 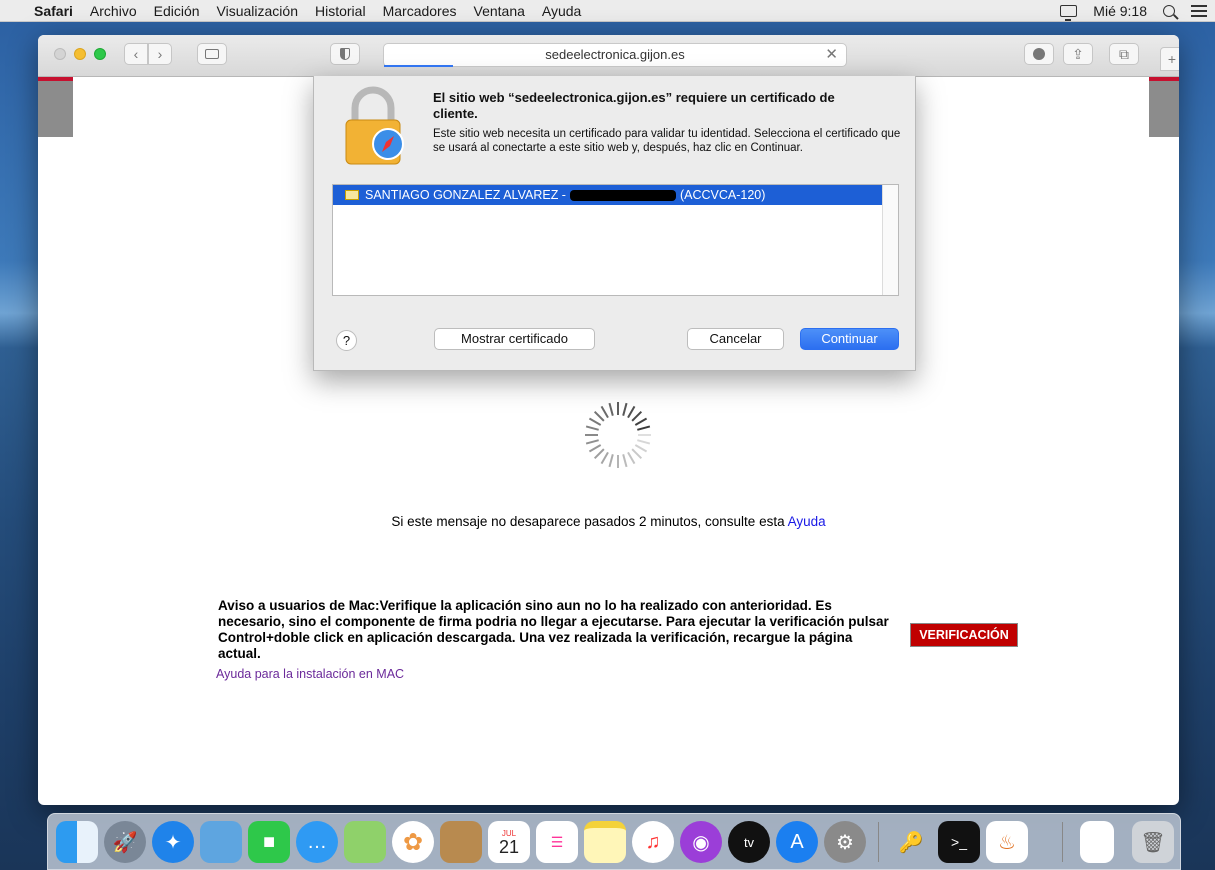 What do you see at coordinates (831, 55) in the screenshot?
I see `stop-loading-icon: ✕` at bounding box center [831, 55].